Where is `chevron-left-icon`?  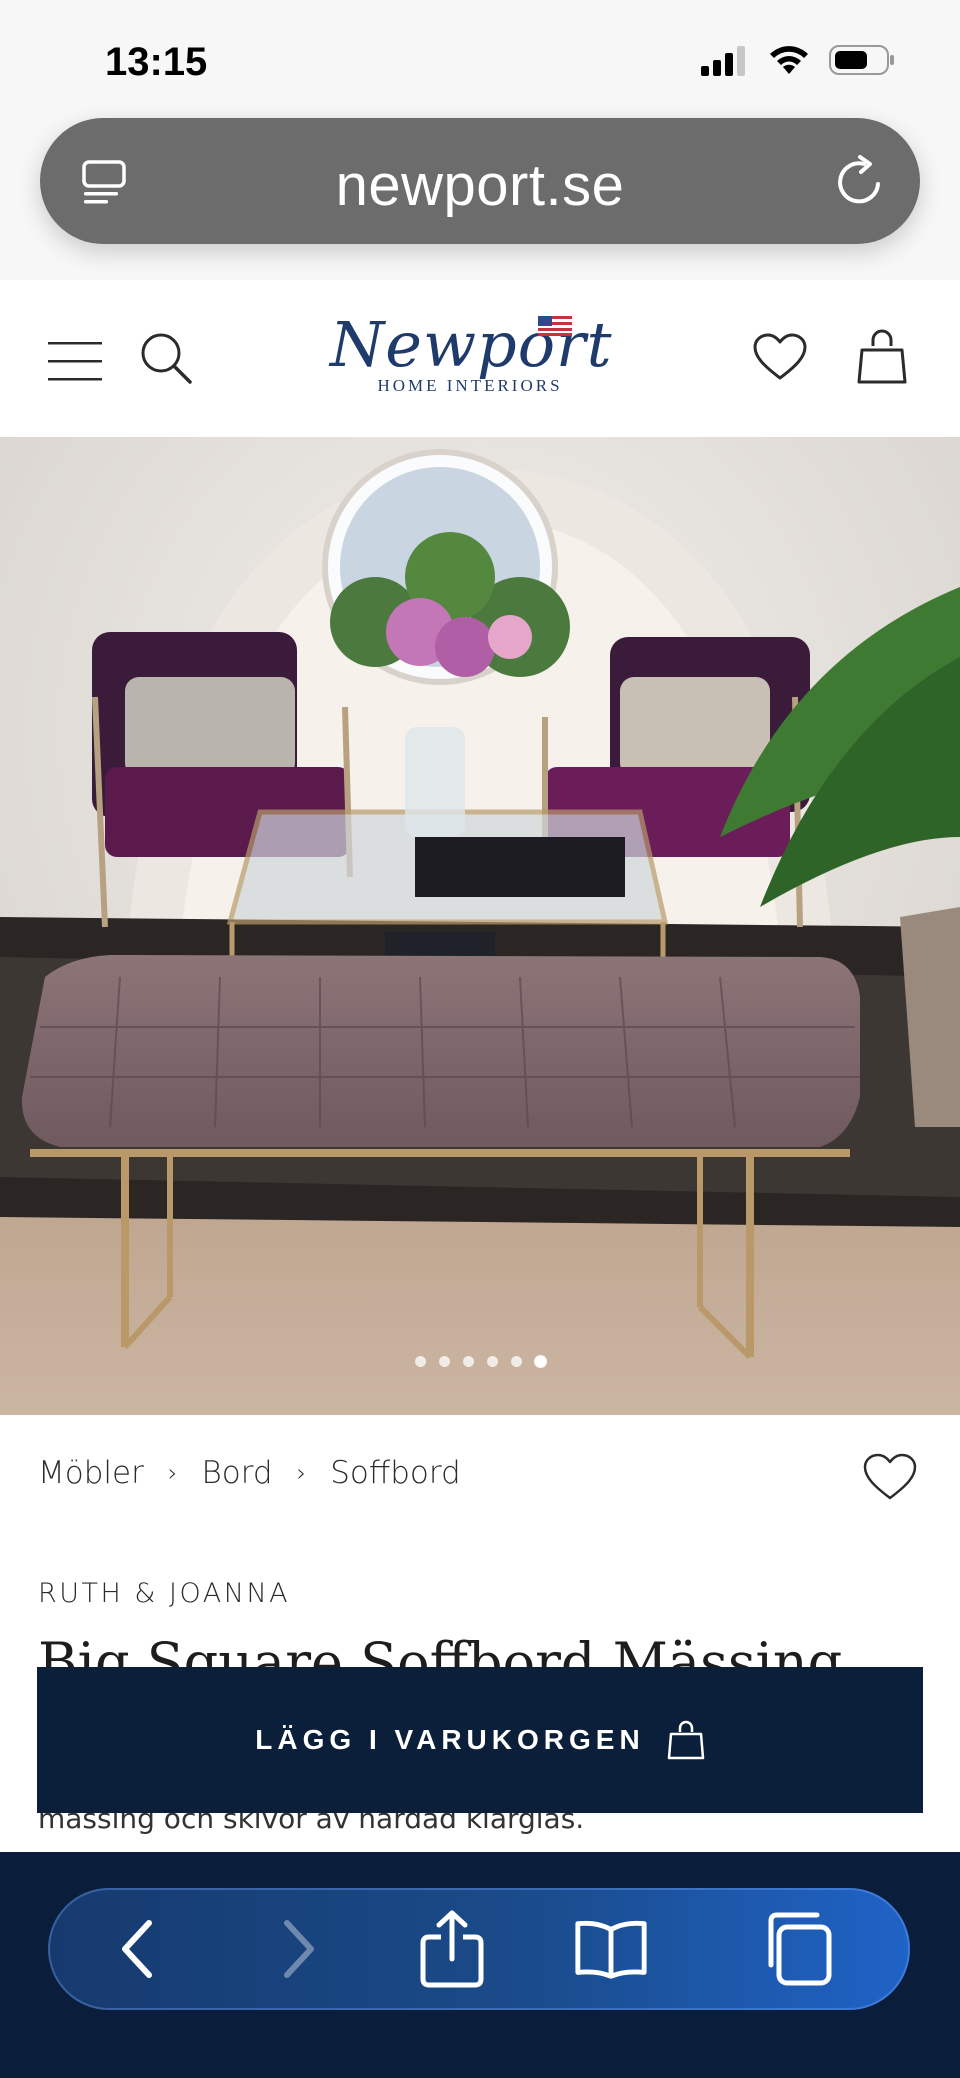
chevron-left-icon is located at coordinates (137, 1949).